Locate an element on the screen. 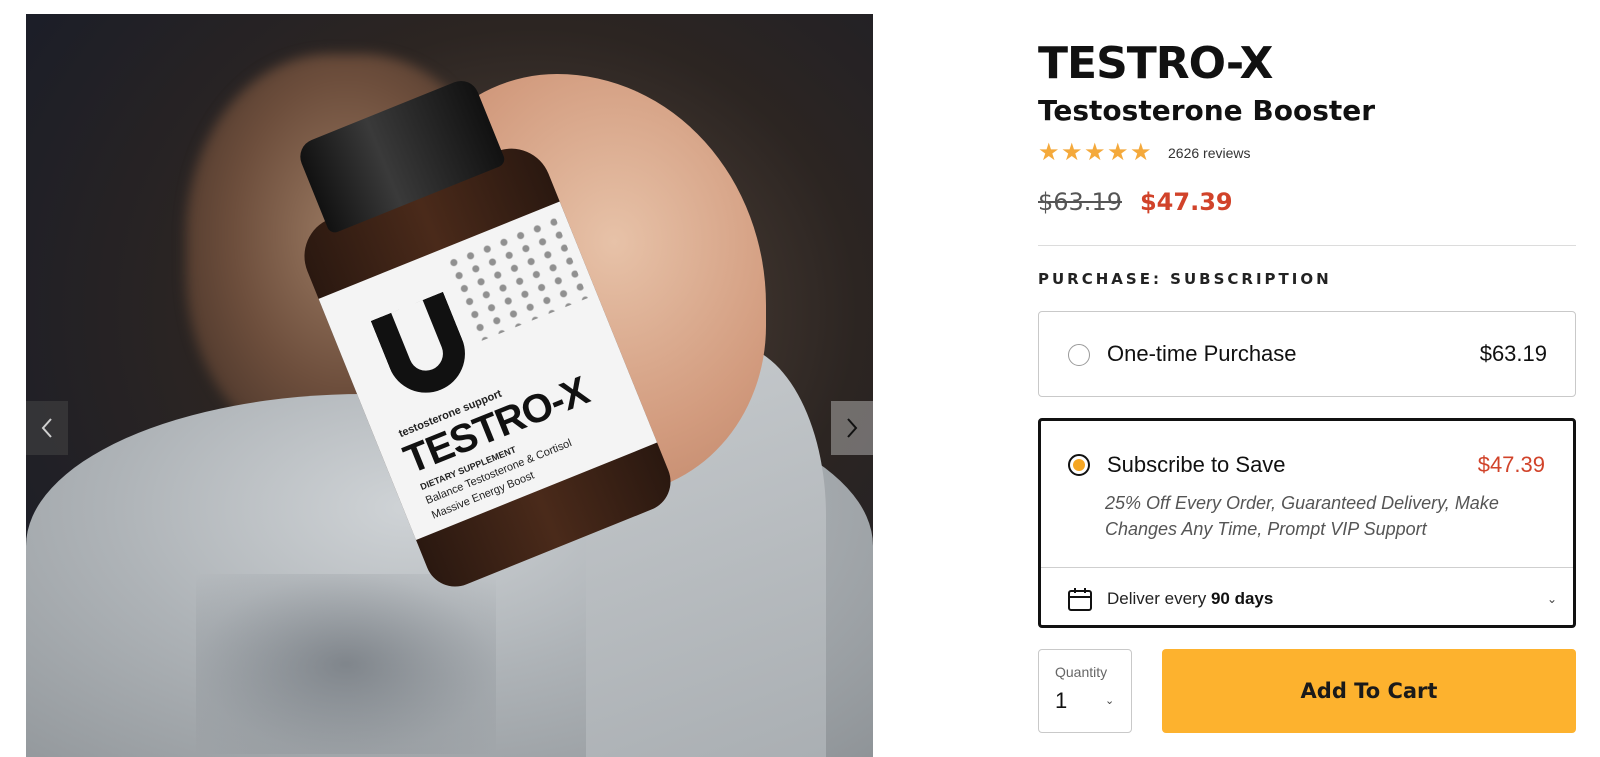 The width and height of the screenshot is (1600, 757). brand-u-logo is located at coordinates (423, 348).